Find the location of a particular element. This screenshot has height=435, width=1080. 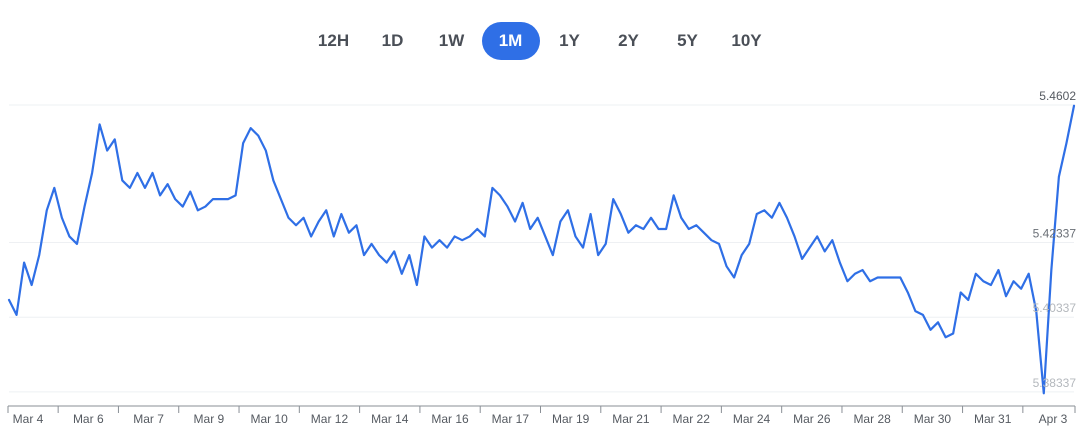

x-tick-label: Apr 3 is located at coordinates (1053, 419).